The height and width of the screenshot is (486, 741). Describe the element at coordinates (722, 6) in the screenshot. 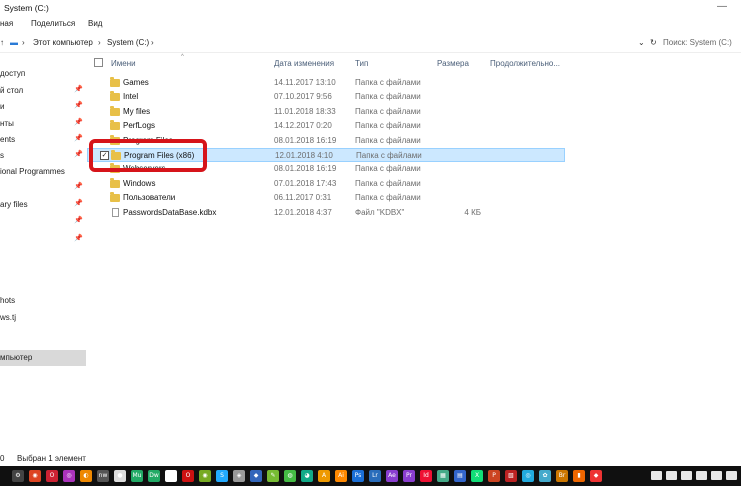

I see `minimize-button: —` at that location.